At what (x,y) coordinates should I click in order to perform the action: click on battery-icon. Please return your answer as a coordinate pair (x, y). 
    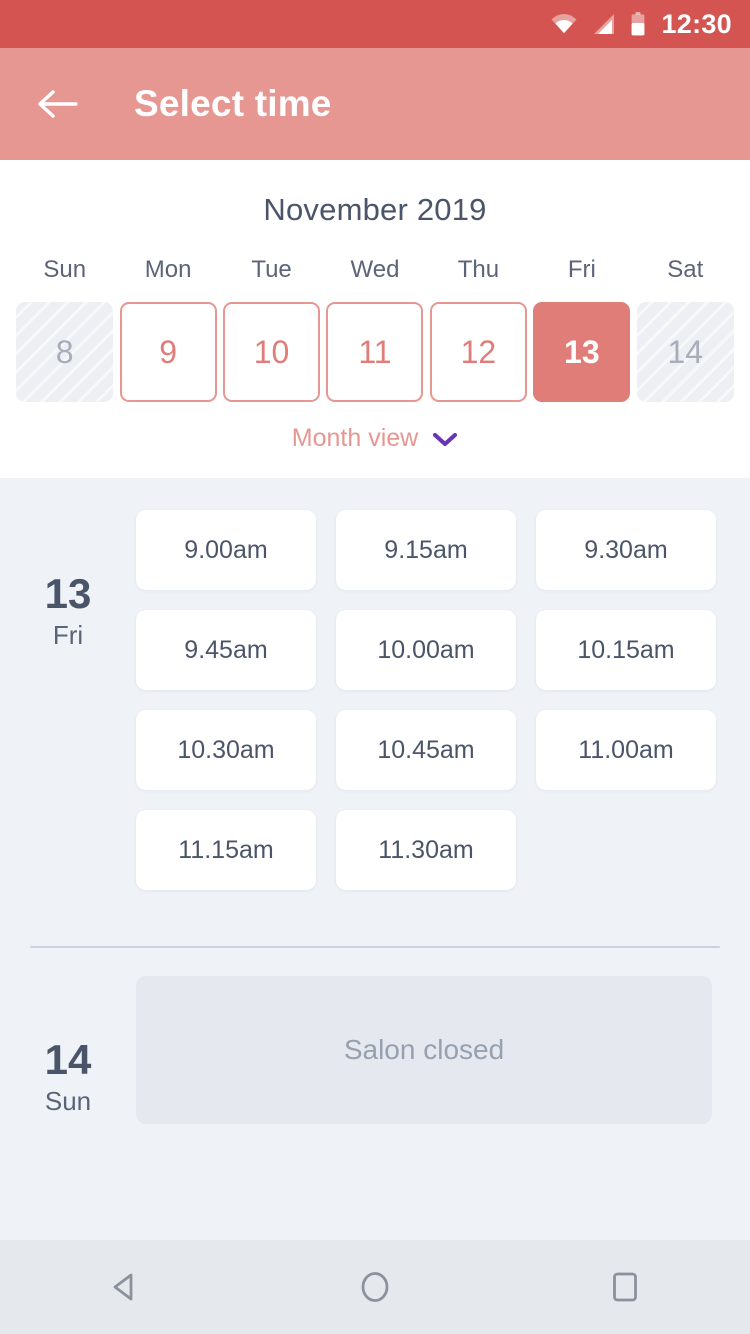
    Looking at the image, I should click on (638, 24).